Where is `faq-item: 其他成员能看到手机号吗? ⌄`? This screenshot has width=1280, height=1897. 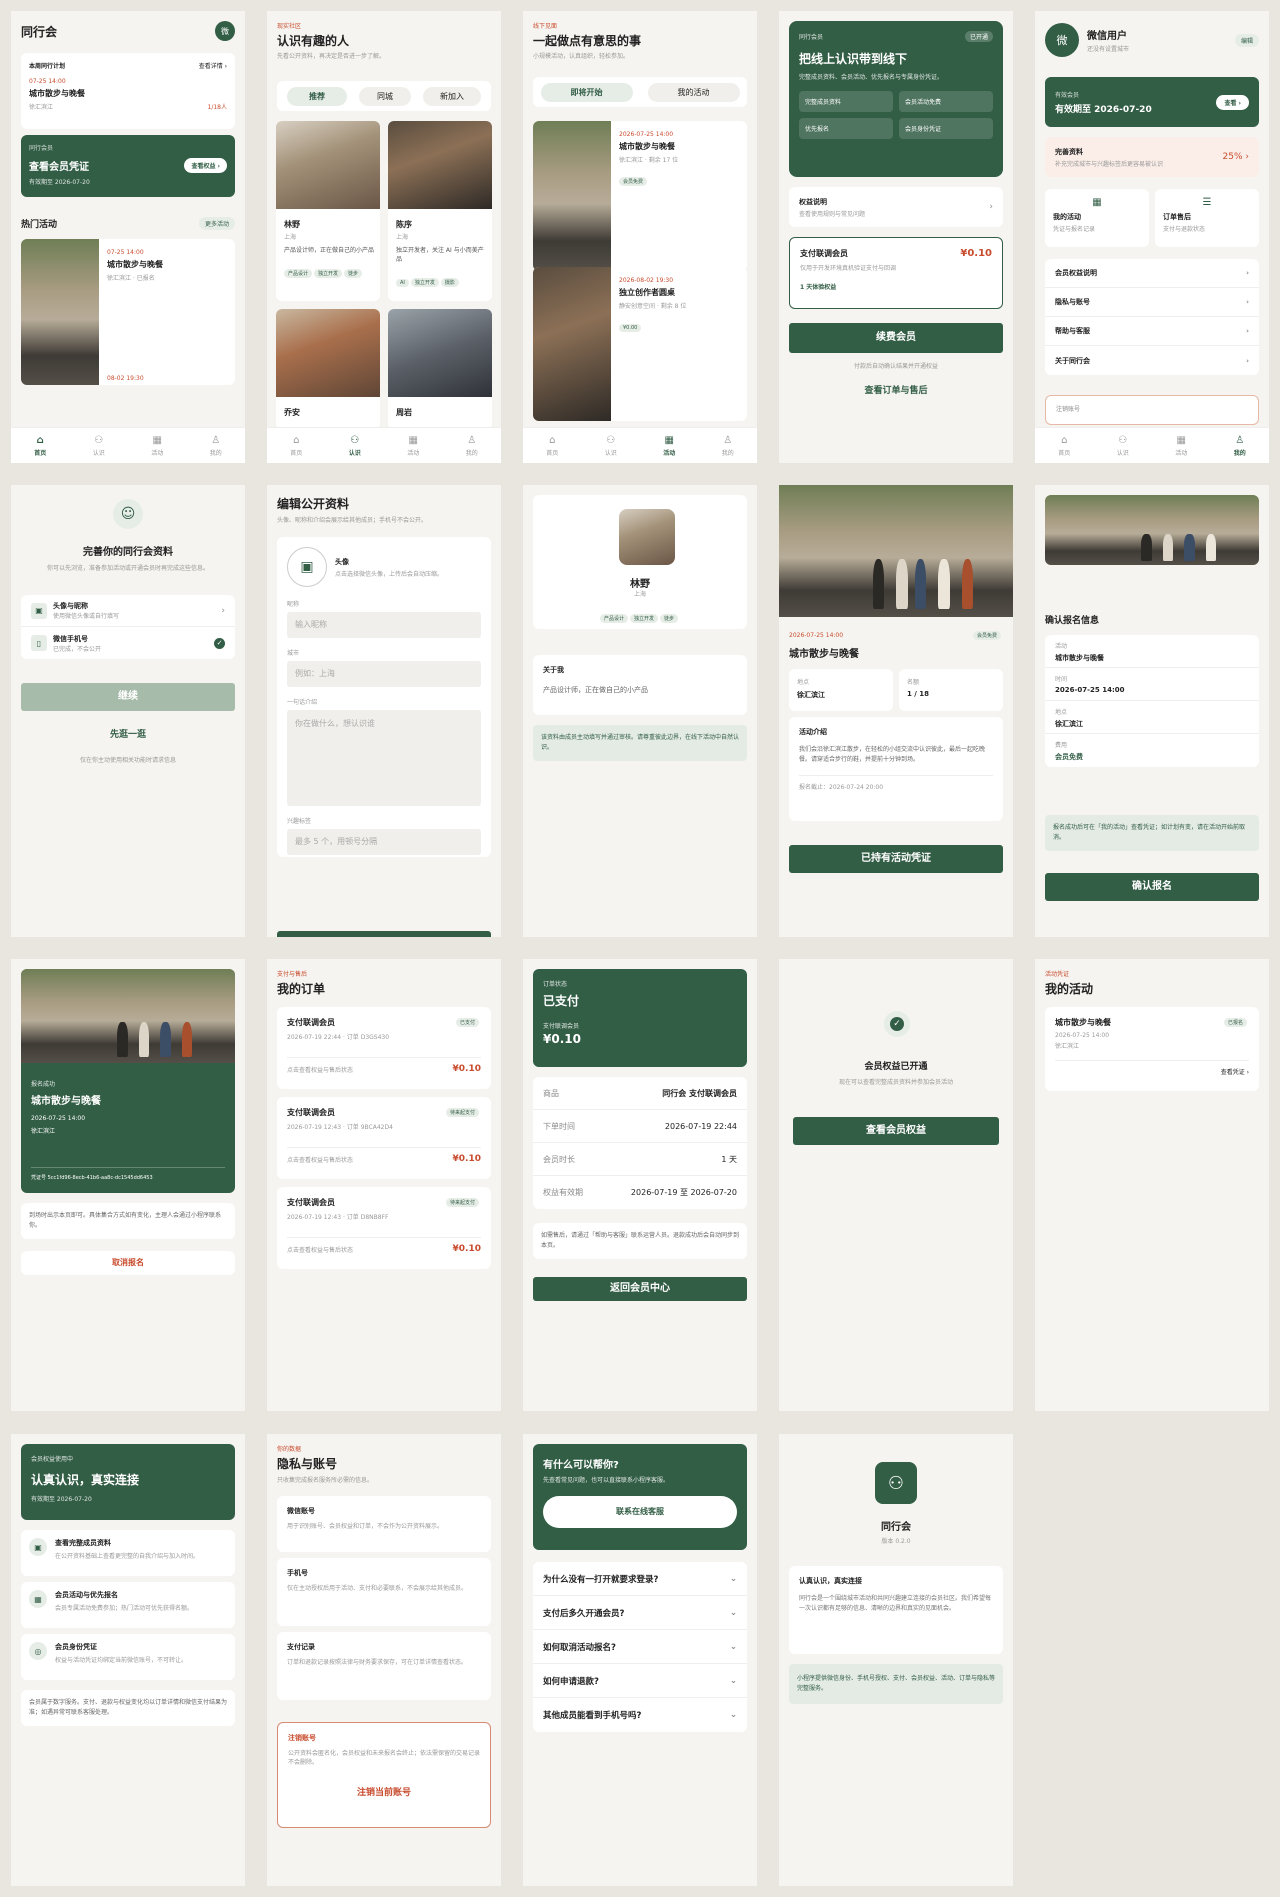
faq-item: 其他成员能看到手机号吗? ⌄ is located at coordinates (640, 1715).